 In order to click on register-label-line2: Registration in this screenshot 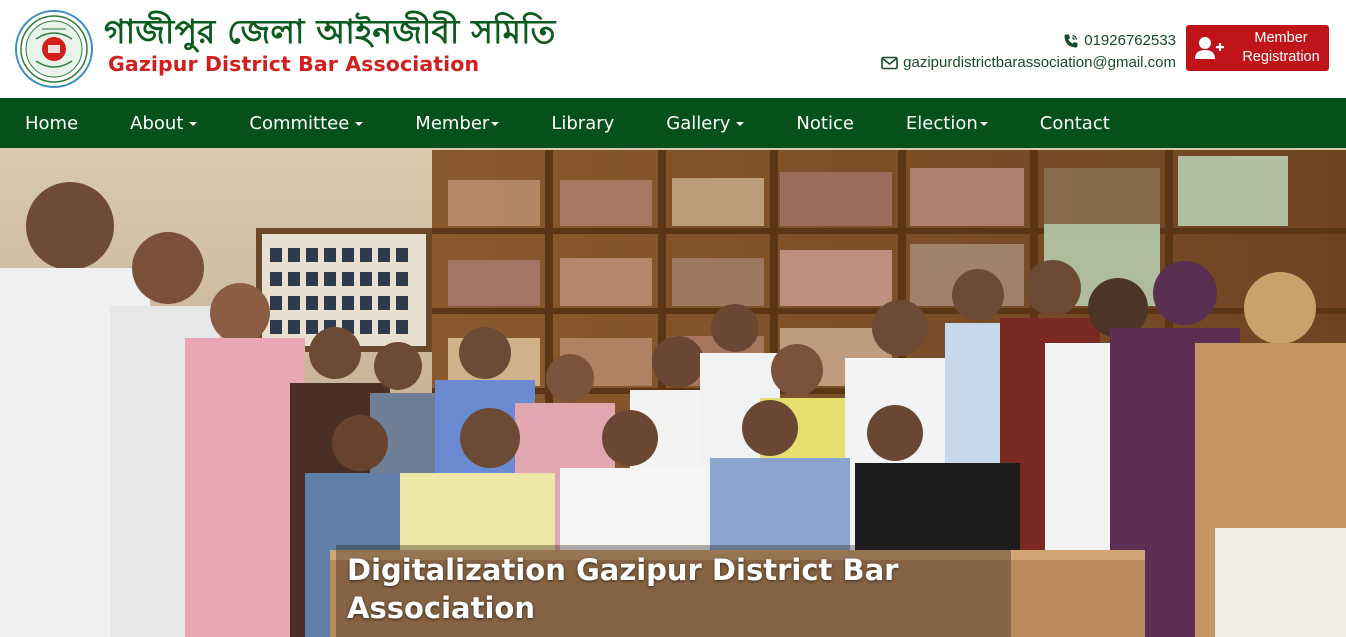, I will do `click(1281, 57)`.